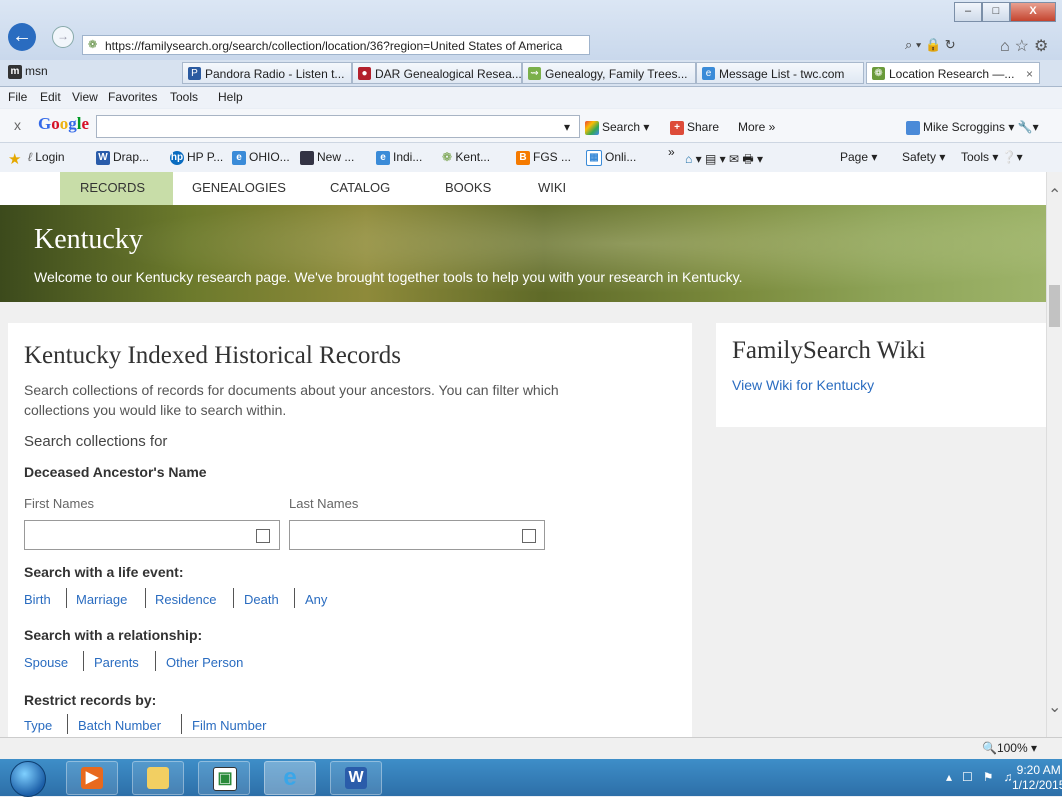 The width and height of the screenshot is (1062, 797). What do you see at coordinates (261, 599) in the screenshot?
I see `life-event-death: Death` at bounding box center [261, 599].